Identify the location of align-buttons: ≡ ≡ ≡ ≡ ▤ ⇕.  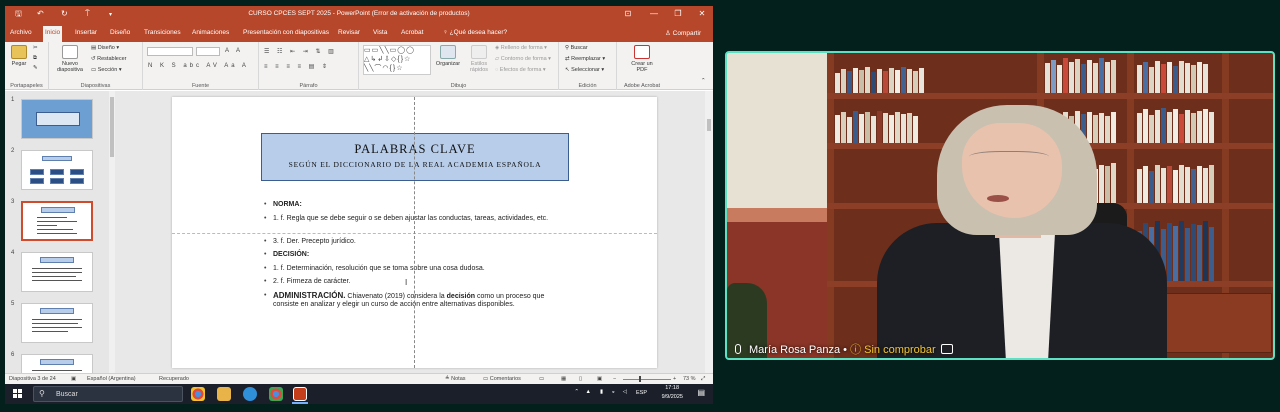
(297, 66).